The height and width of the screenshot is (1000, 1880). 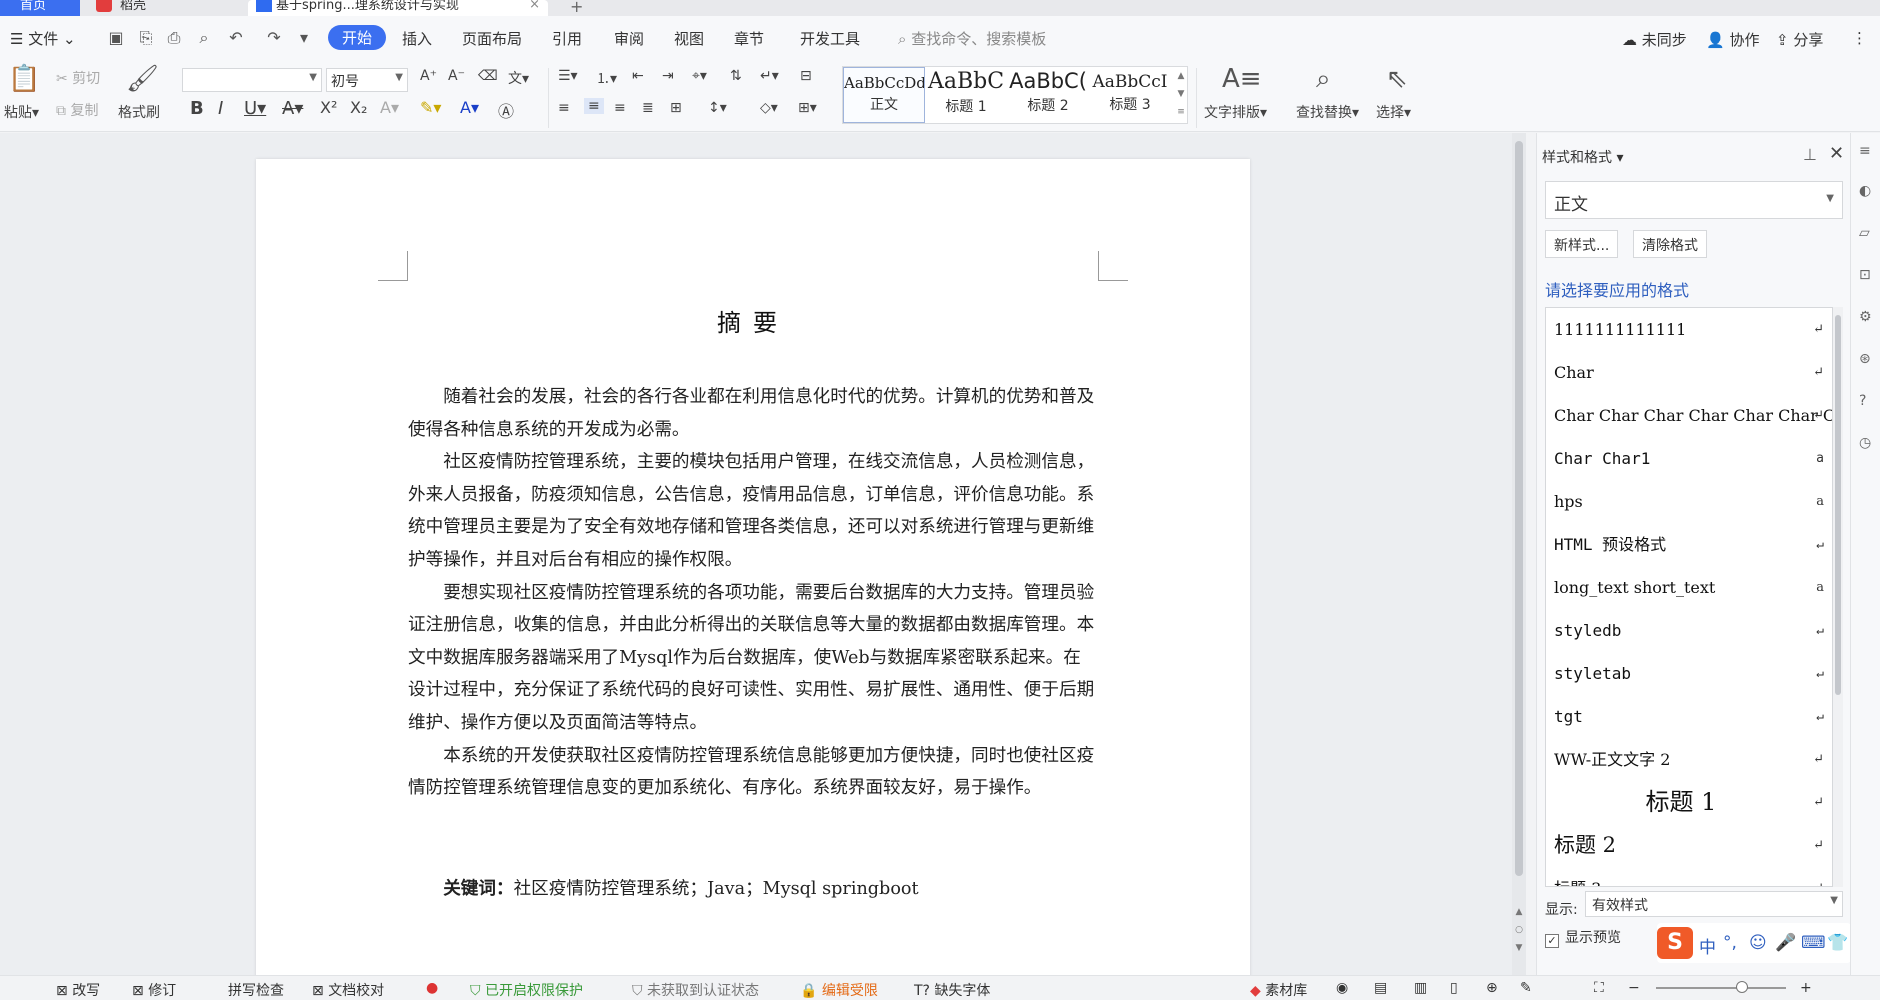 I want to click on justify-icon: ≣, so click(x=648, y=108).